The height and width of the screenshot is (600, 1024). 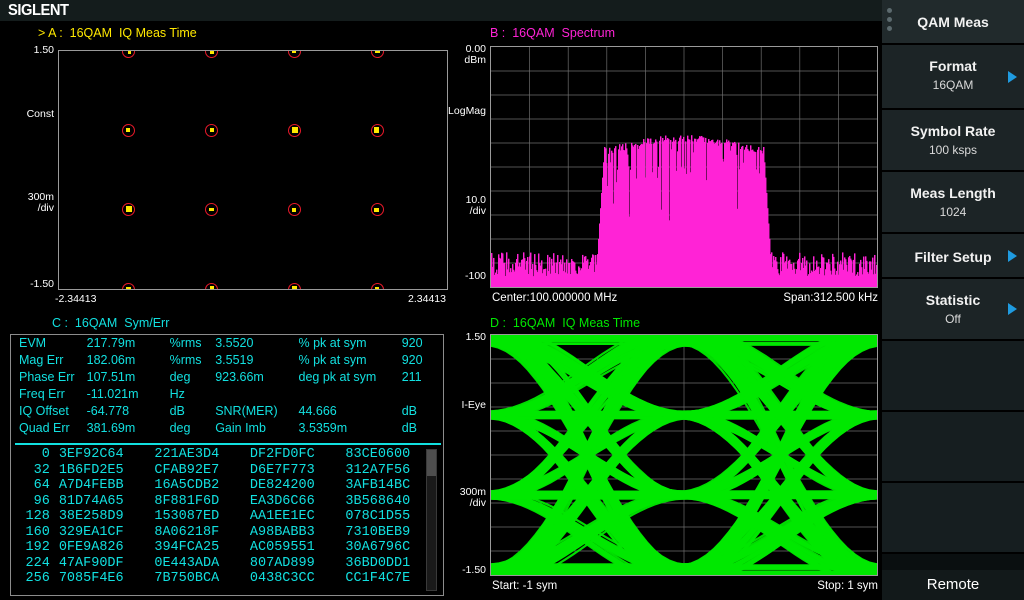 I want to click on softkey-label: Symbol Rate, so click(x=953, y=131).